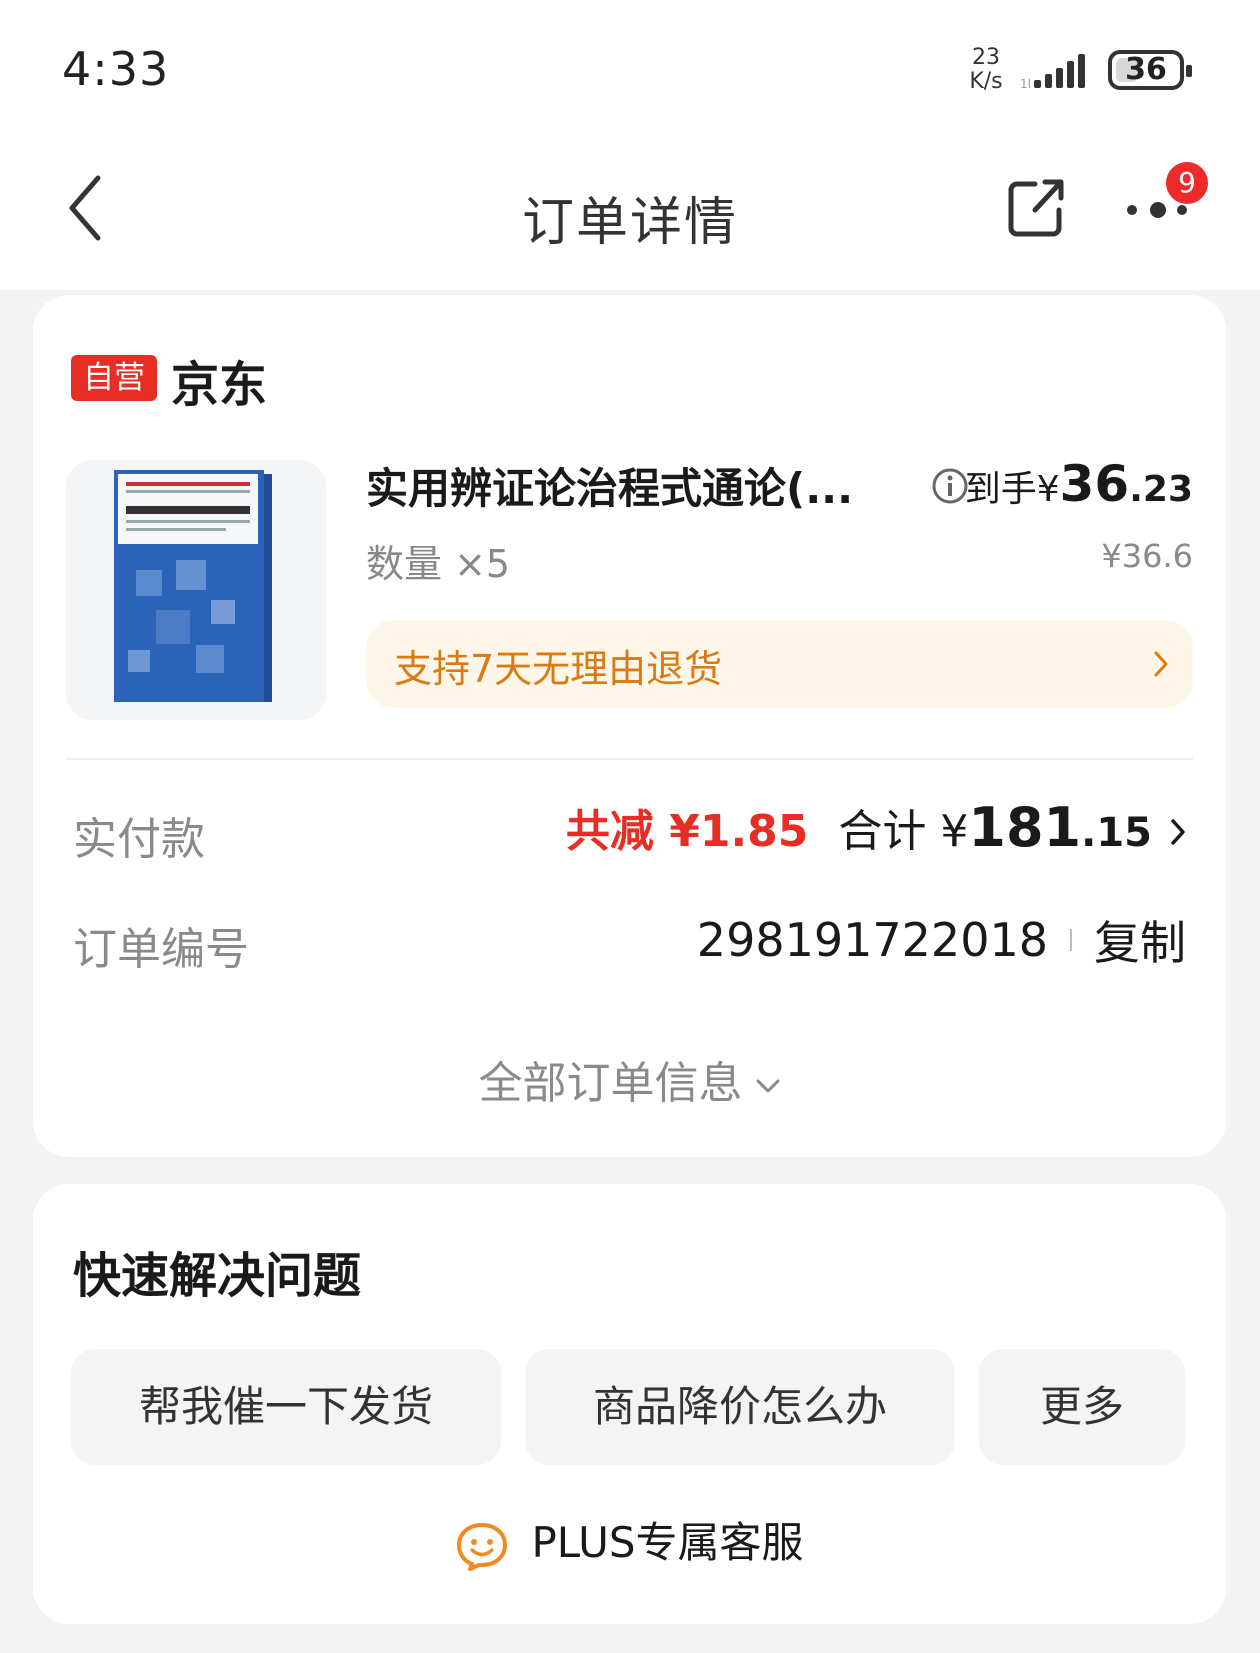 Image resolution: width=1260 pixels, height=1653 pixels. Describe the element at coordinates (1071, 940) in the screenshot. I see `separator` at that location.